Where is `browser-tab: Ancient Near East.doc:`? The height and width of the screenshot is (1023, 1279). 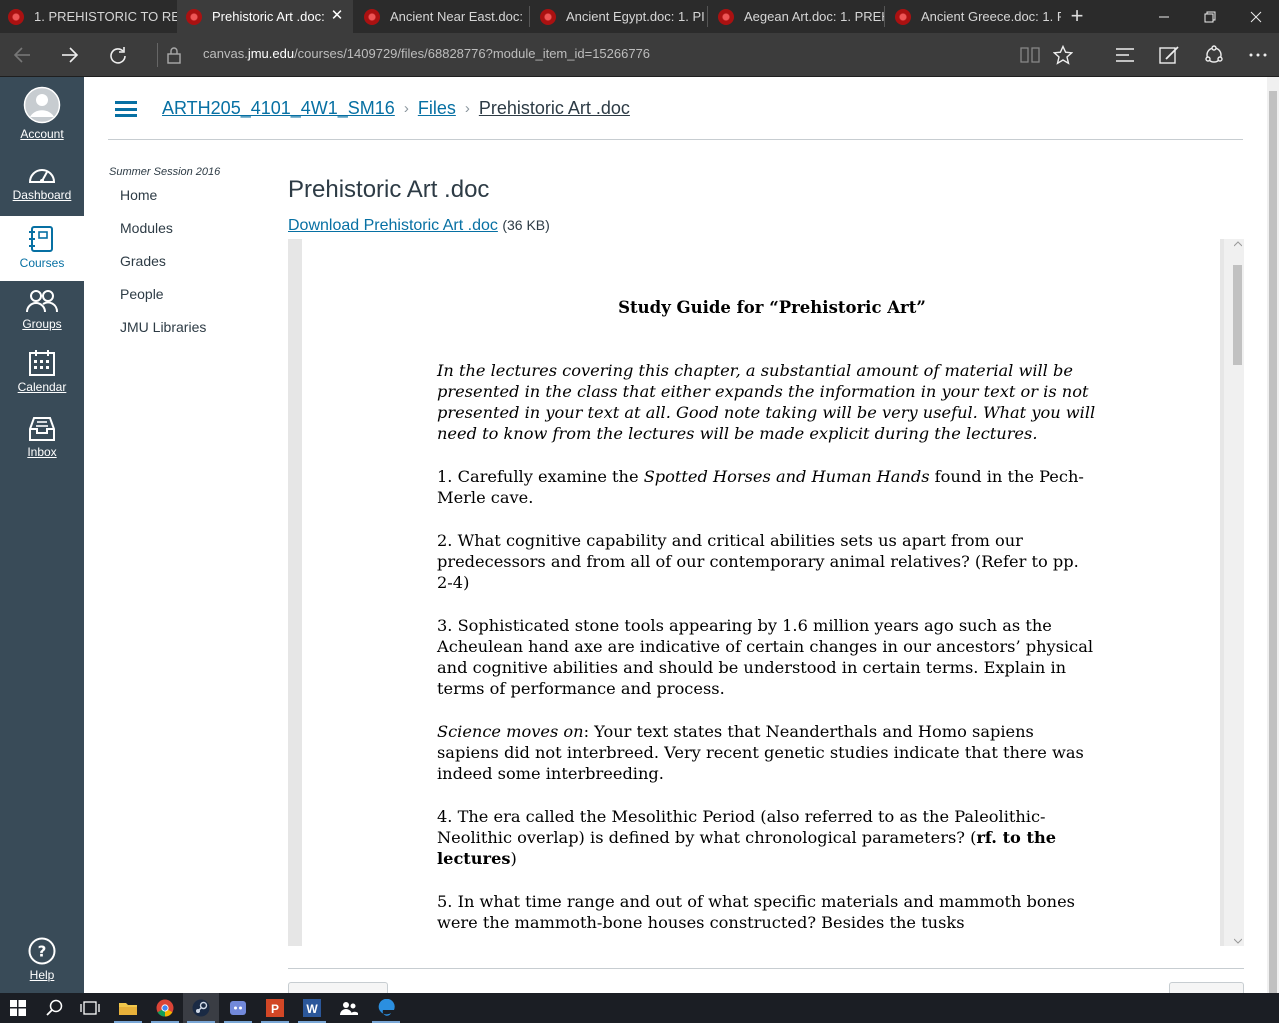
browser-tab: Ancient Near East.doc: is located at coordinates (441, 16).